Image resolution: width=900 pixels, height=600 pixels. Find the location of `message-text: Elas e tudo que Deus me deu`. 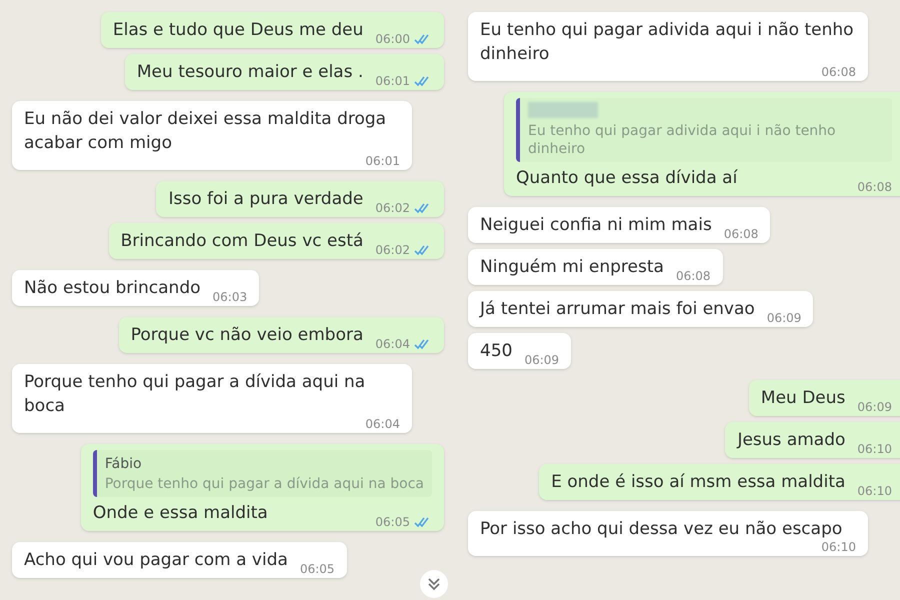

message-text: Elas e tudo que Deus me deu is located at coordinates (238, 30).